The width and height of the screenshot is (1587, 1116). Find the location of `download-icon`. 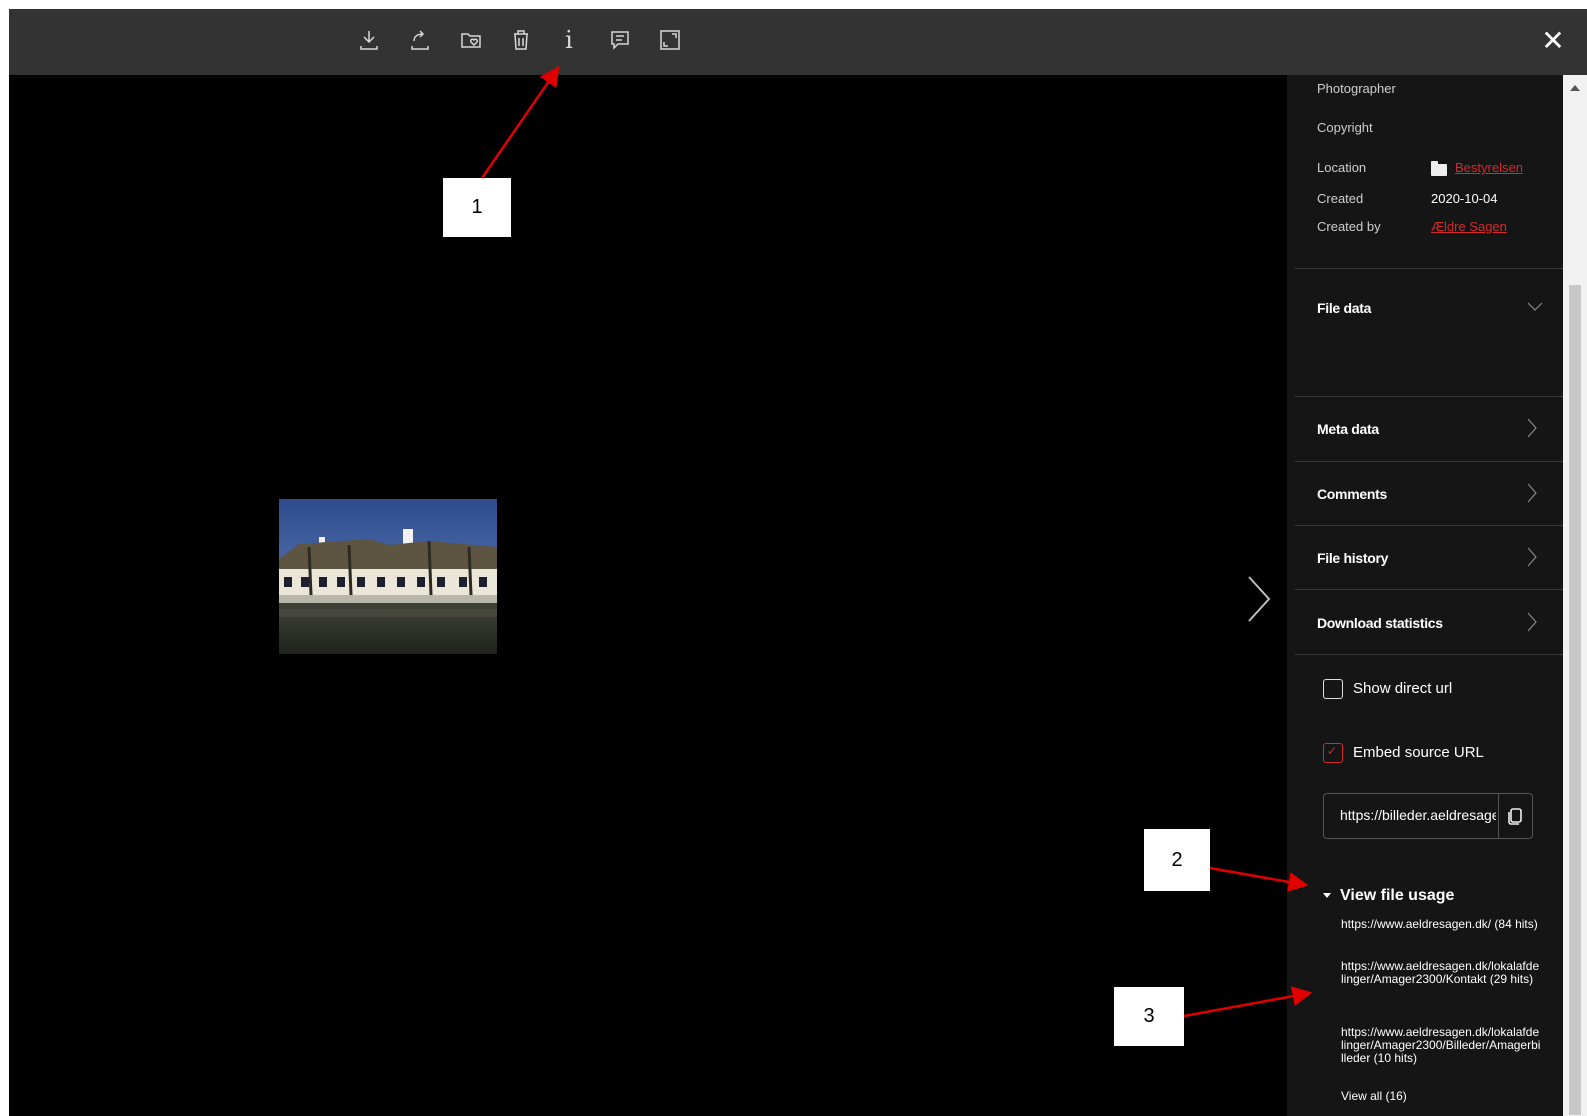

download-icon is located at coordinates (369, 40).